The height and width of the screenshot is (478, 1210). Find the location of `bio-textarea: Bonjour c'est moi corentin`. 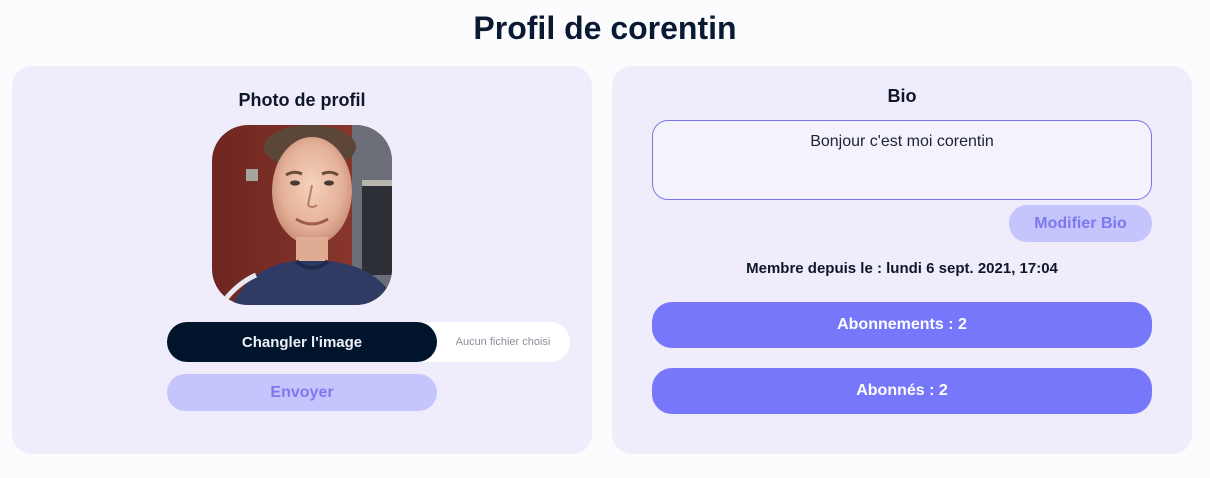

bio-textarea: Bonjour c'est moi corentin is located at coordinates (902, 160).